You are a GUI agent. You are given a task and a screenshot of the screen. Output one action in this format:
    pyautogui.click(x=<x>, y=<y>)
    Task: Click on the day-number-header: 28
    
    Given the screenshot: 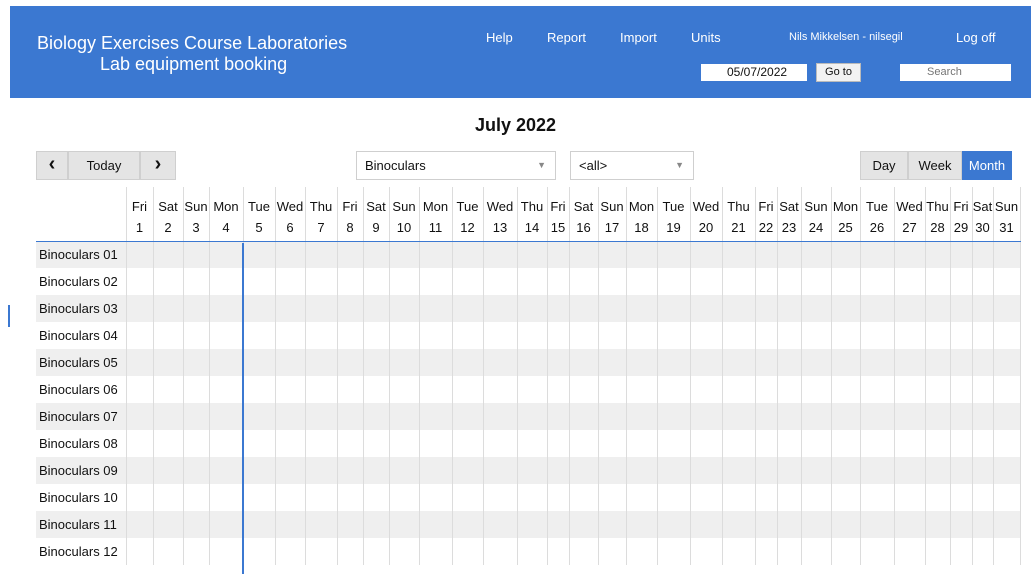 What is the action you would take?
    pyautogui.click(x=938, y=228)
    